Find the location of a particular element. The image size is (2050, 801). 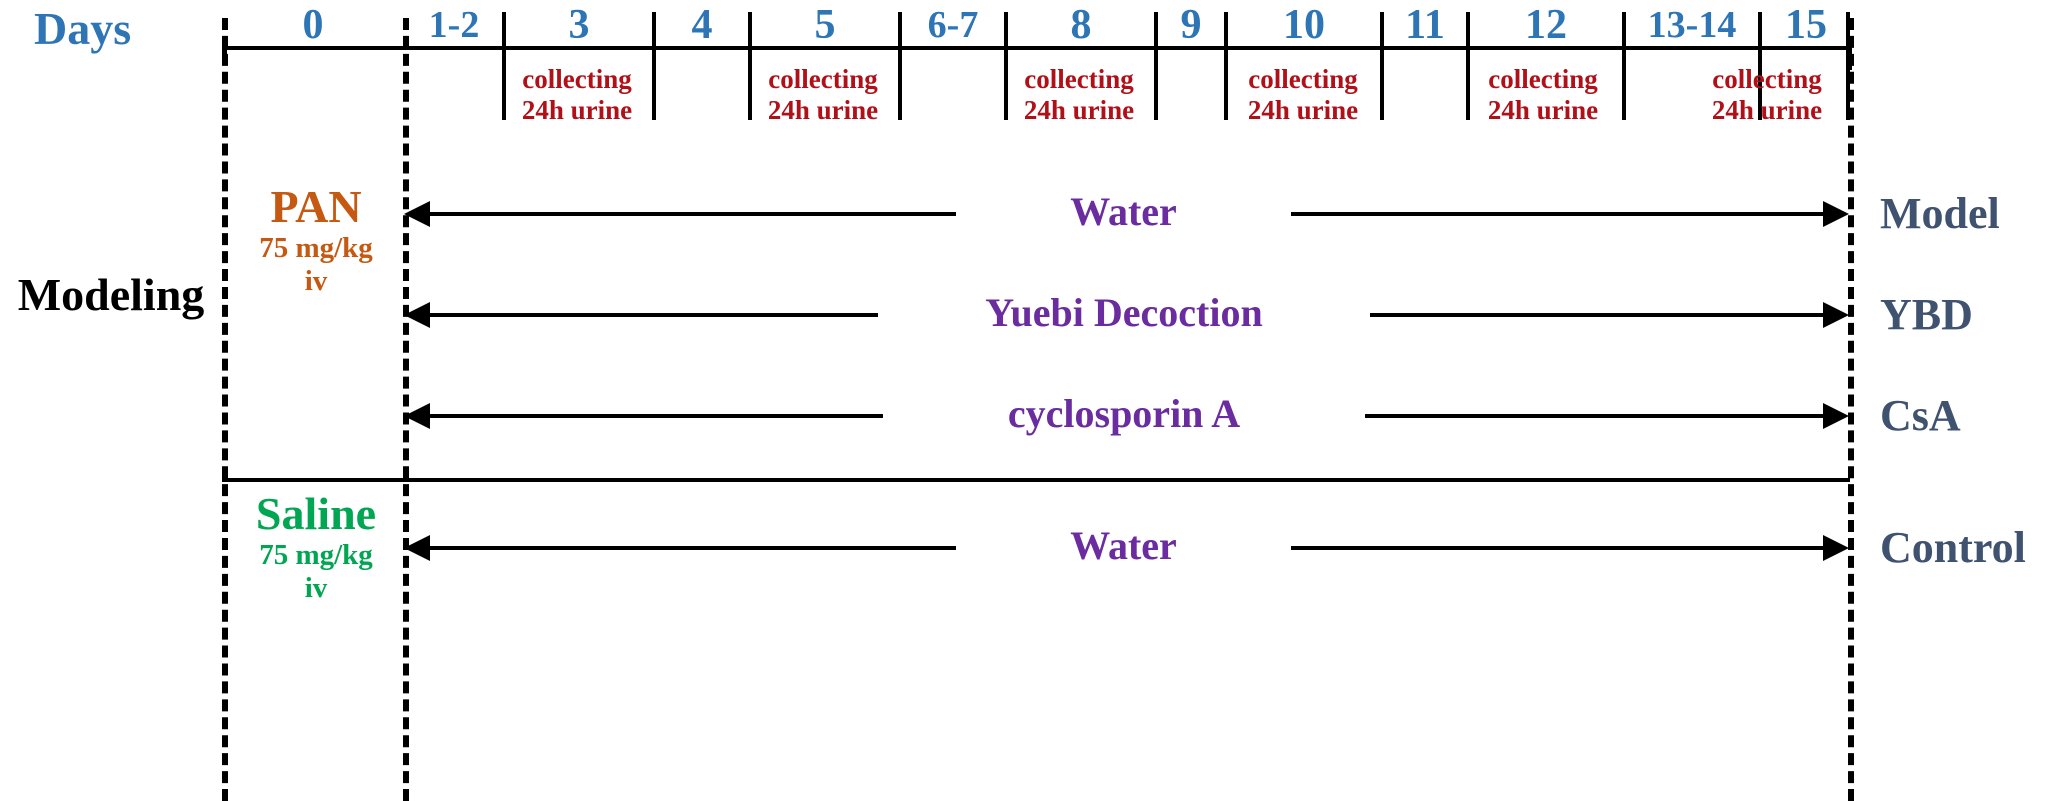

dashed-guide-modeling-start is located at coordinates (225, 409).